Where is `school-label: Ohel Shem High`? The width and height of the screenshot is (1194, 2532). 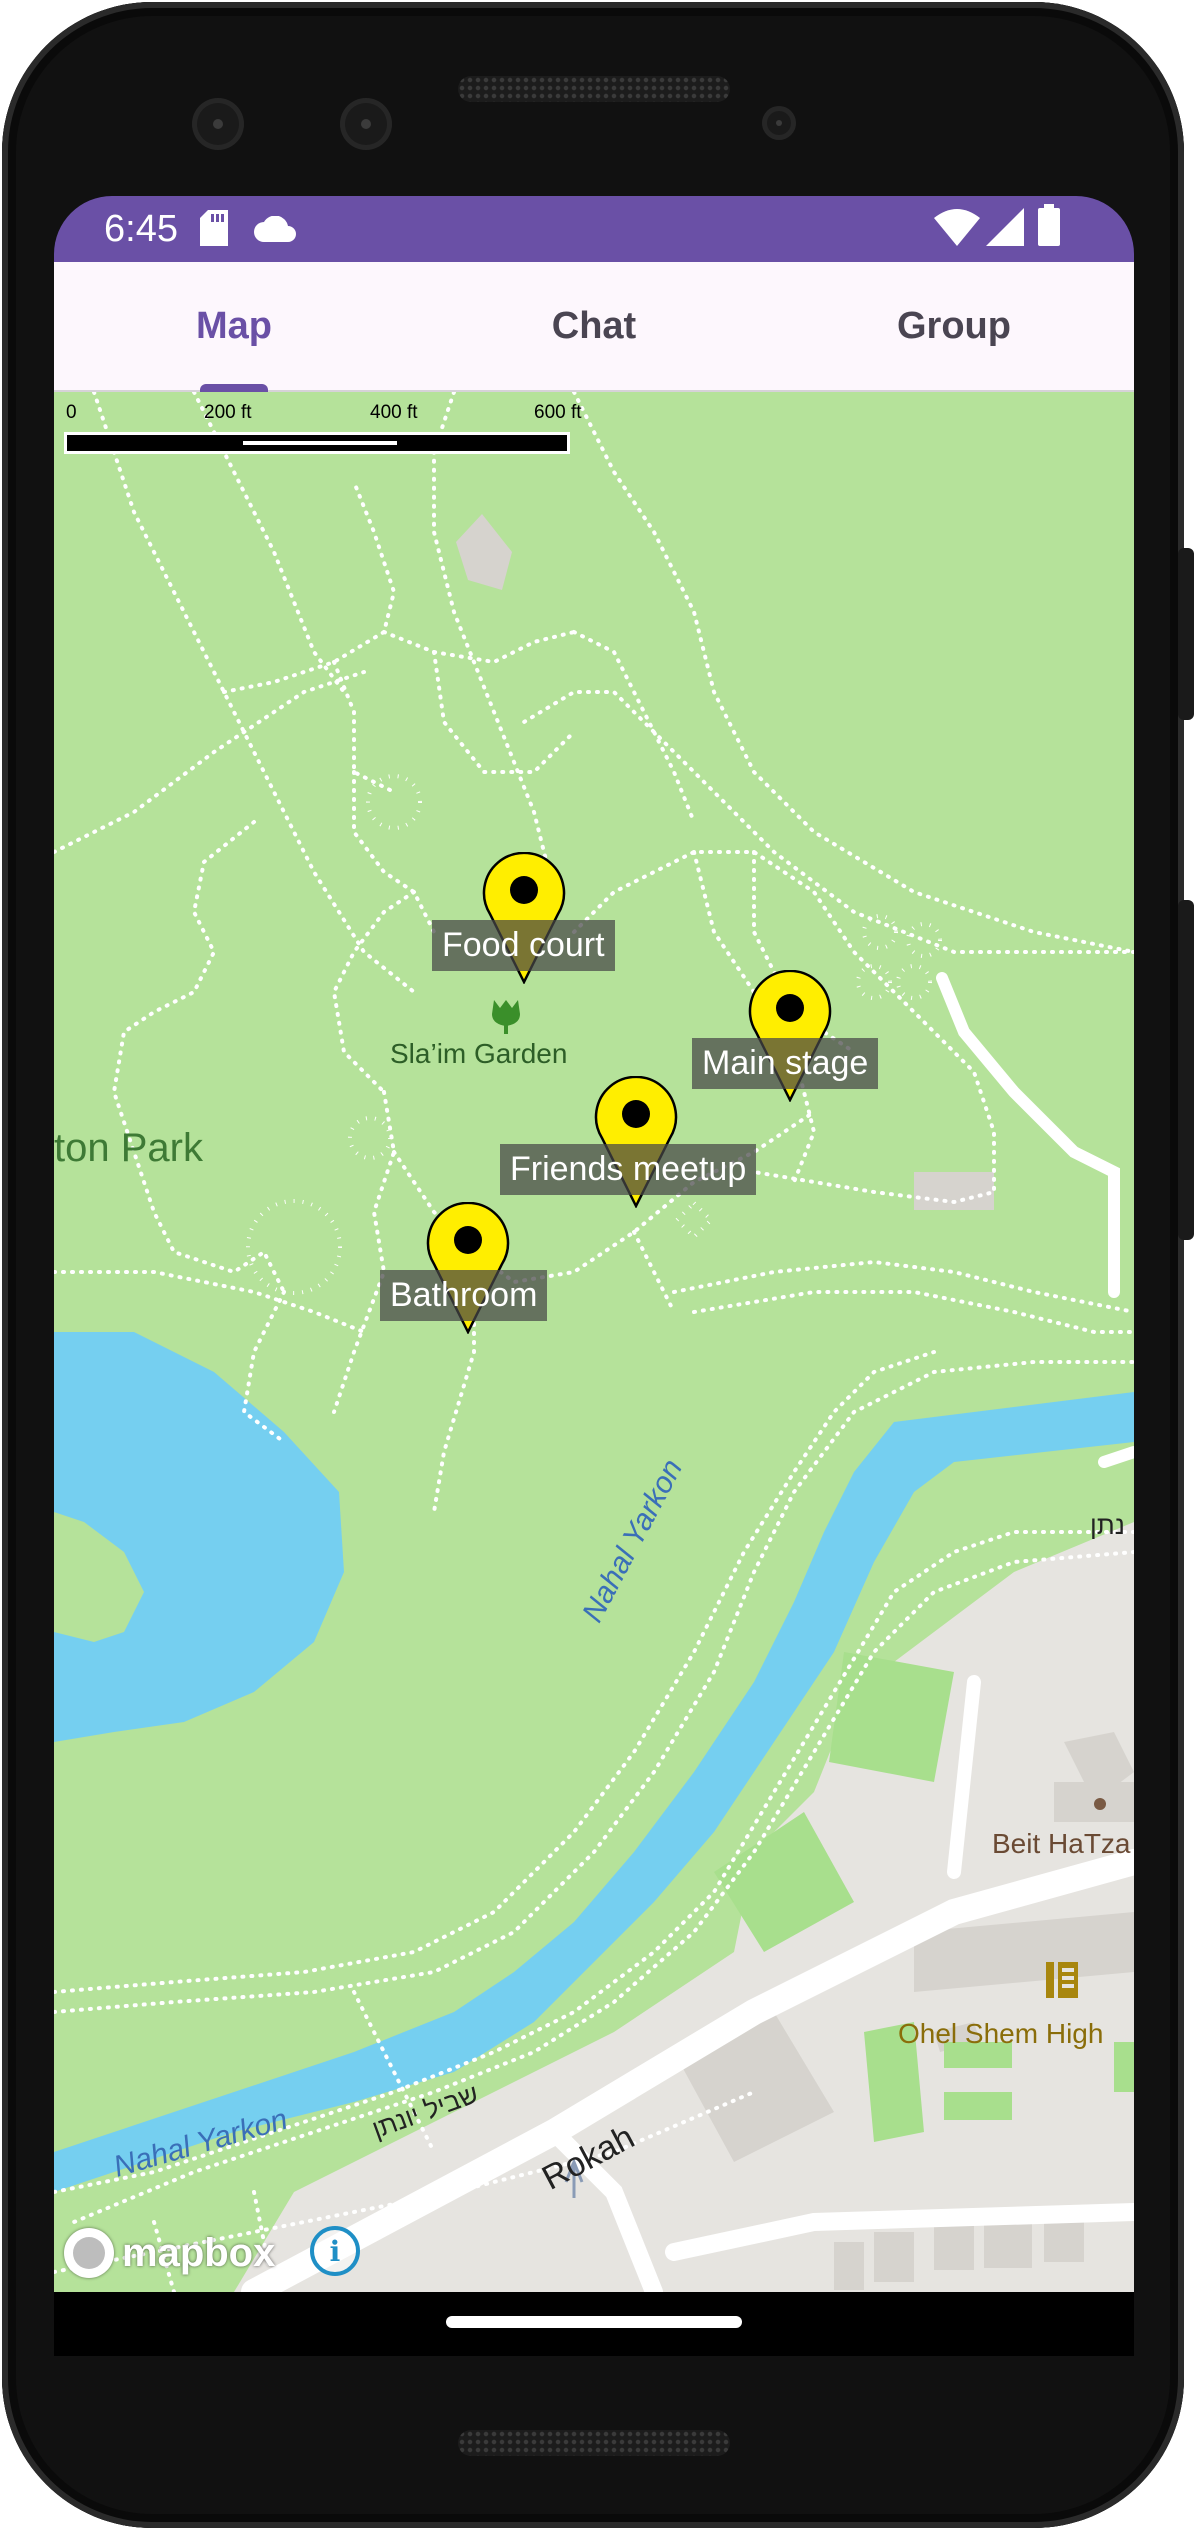 school-label: Ohel Shem High is located at coordinates (1001, 2033).